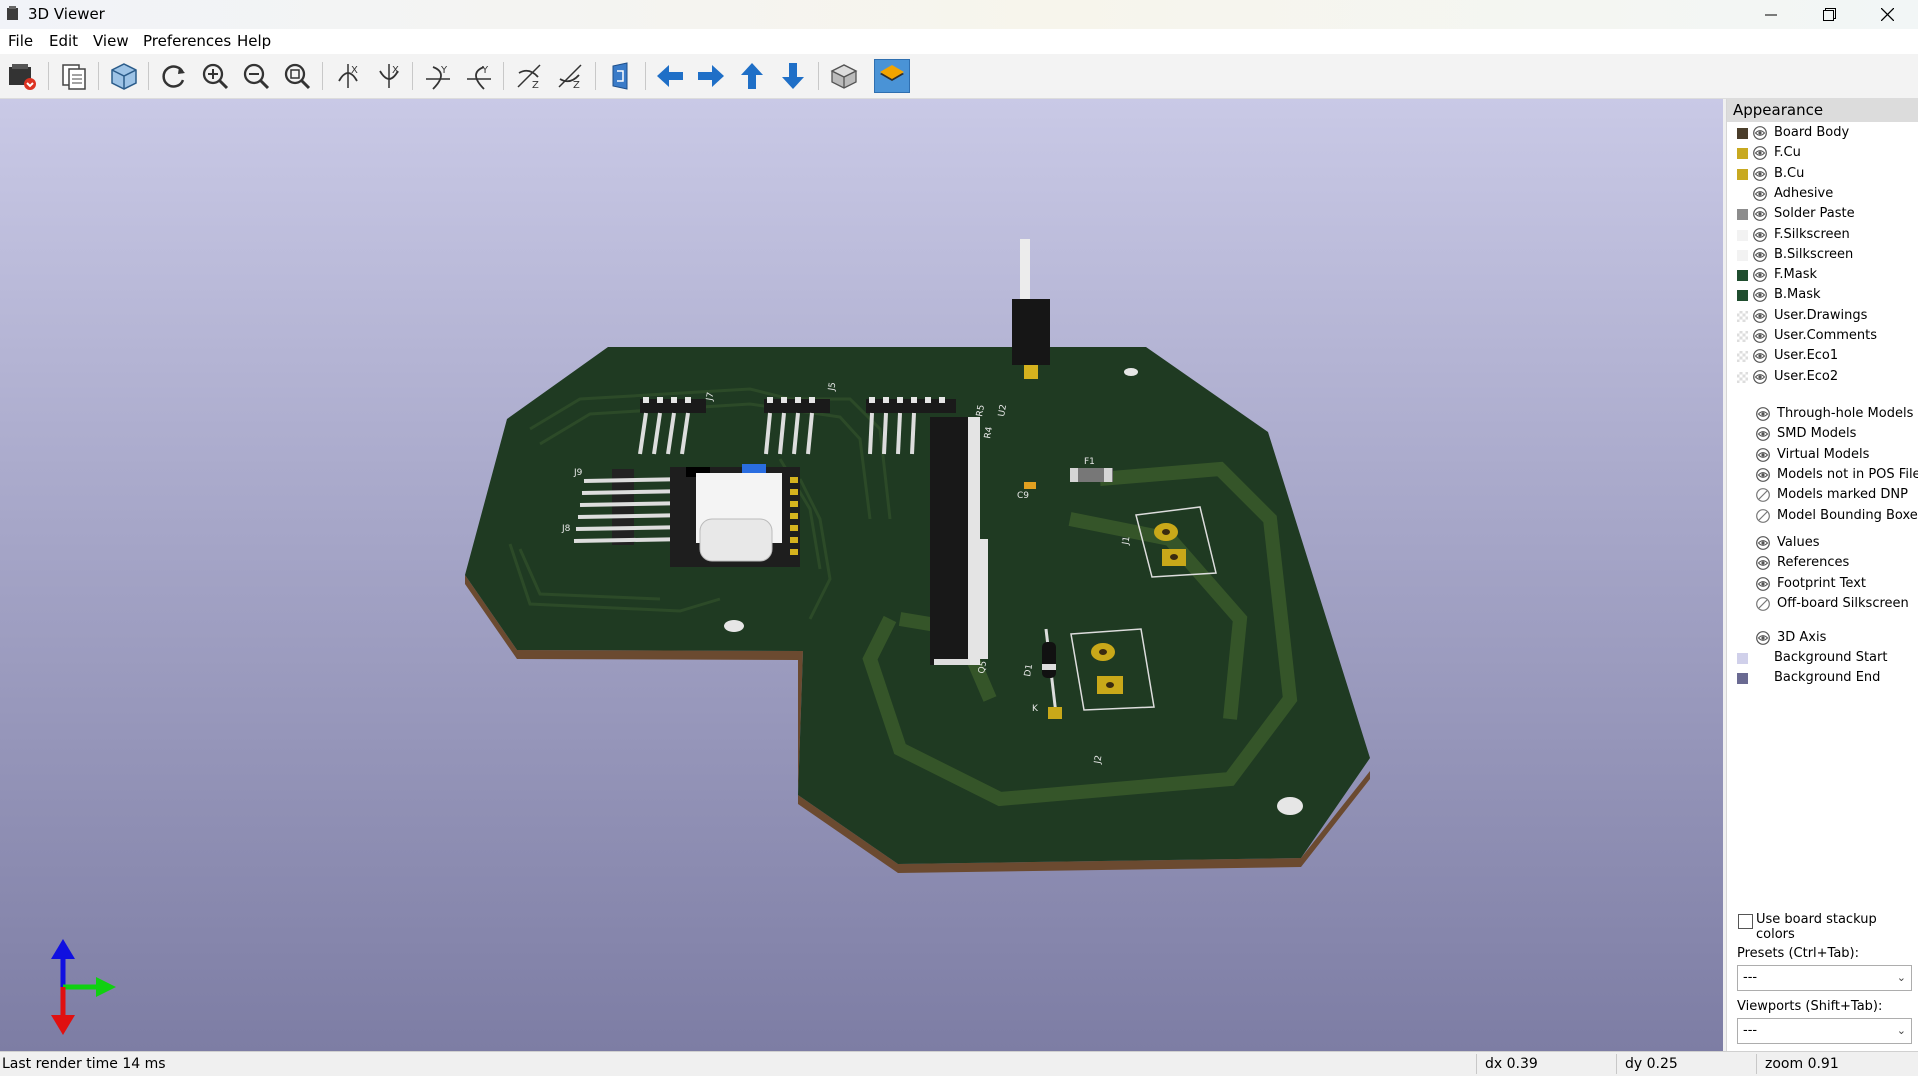 Image resolution: width=1918 pixels, height=1076 pixels. I want to click on menu-help: Help, so click(254, 41).